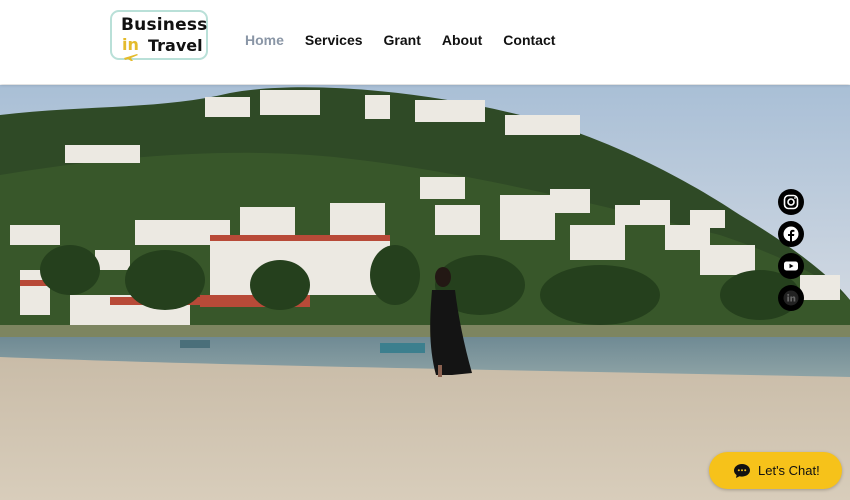 The height and width of the screenshot is (500, 850). I want to click on youtube-icon, so click(791, 266).